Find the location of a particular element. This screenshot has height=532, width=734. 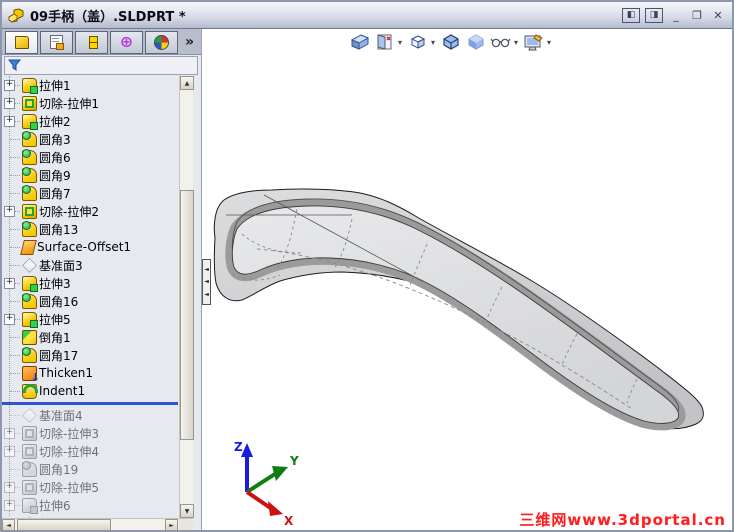

horizontal-scroll-thumb is located at coordinates (64, 524).